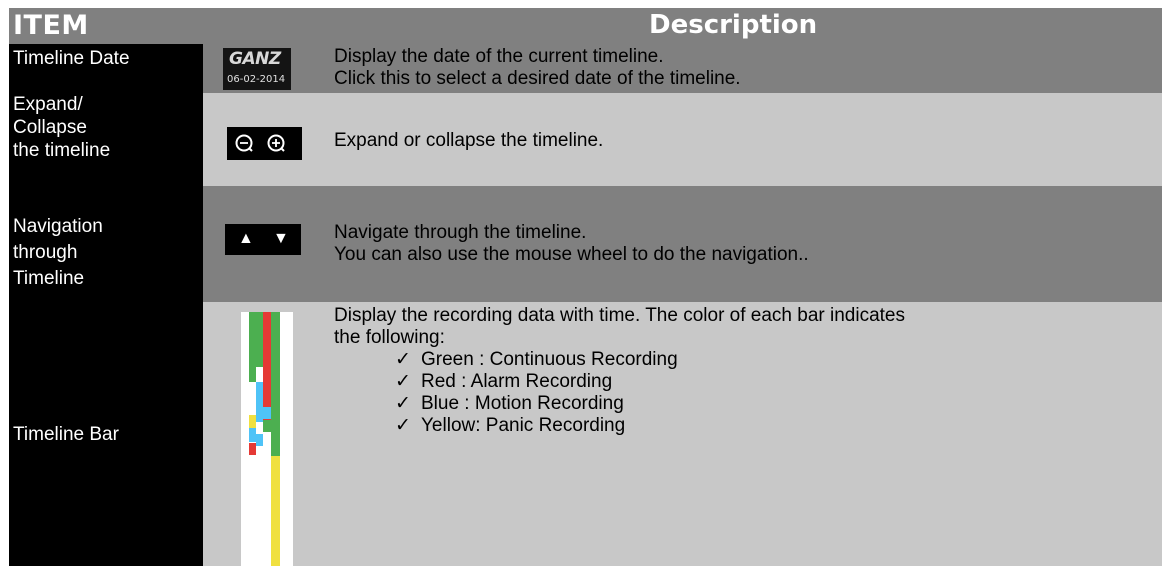 Image resolution: width=1168 pixels, height=569 pixels. I want to click on list-item: ✓ Green : Continuous Recording, so click(778, 360).